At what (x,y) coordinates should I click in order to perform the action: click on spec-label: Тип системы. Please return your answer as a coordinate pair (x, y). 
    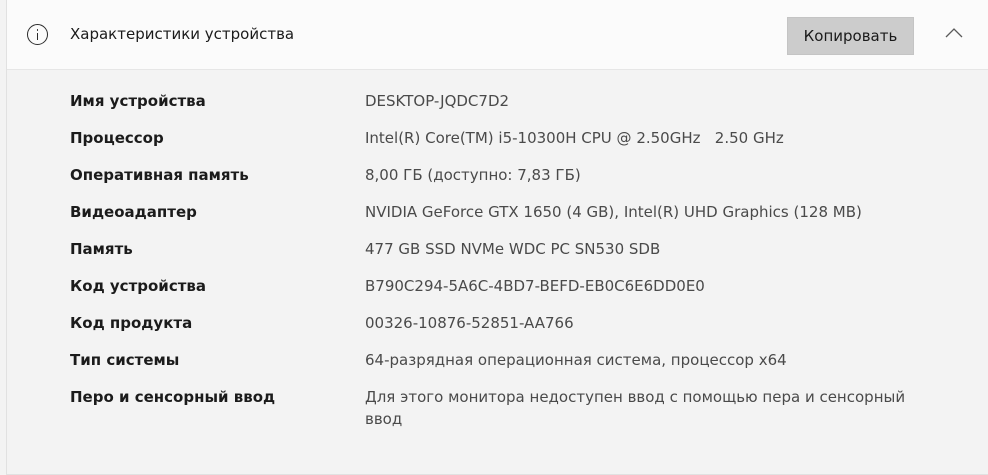
    Looking at the image, I should click on (125, 360).